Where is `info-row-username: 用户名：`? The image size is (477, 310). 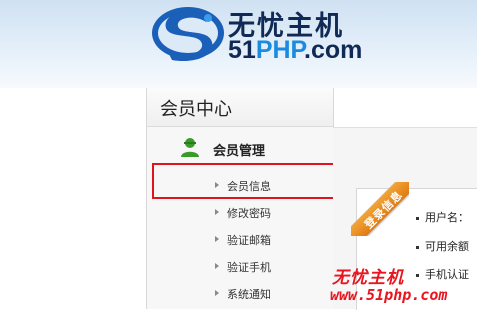
info-row-username: 用户名： is located at coordinates (442, 217).